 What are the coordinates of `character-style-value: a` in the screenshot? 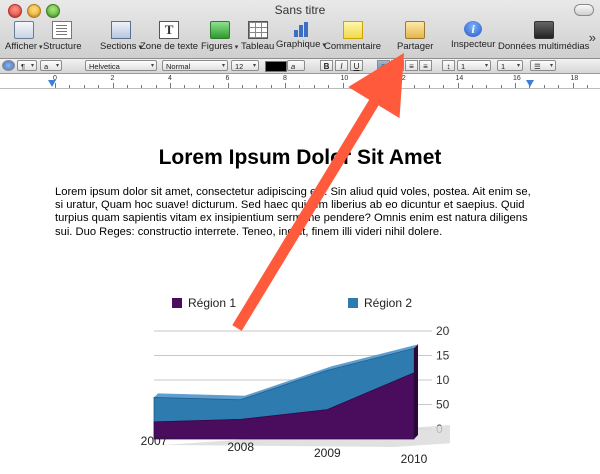 It's located at (46, 66).